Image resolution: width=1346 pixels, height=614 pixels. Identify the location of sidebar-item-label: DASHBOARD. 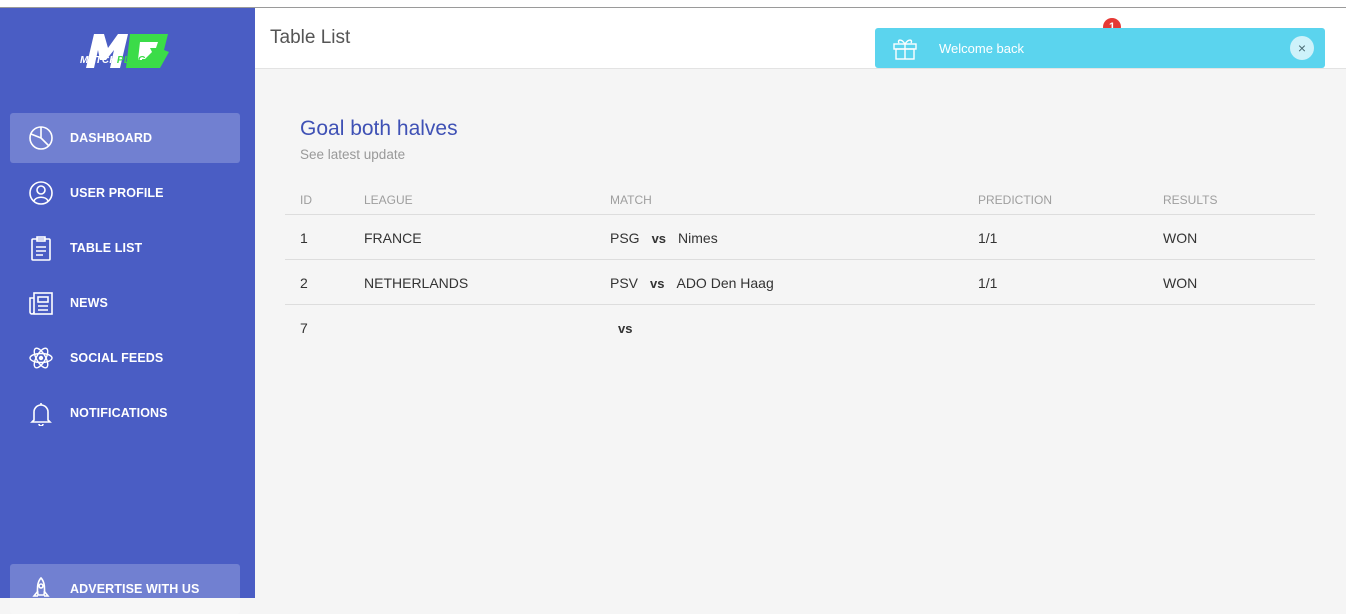
(111, 138).